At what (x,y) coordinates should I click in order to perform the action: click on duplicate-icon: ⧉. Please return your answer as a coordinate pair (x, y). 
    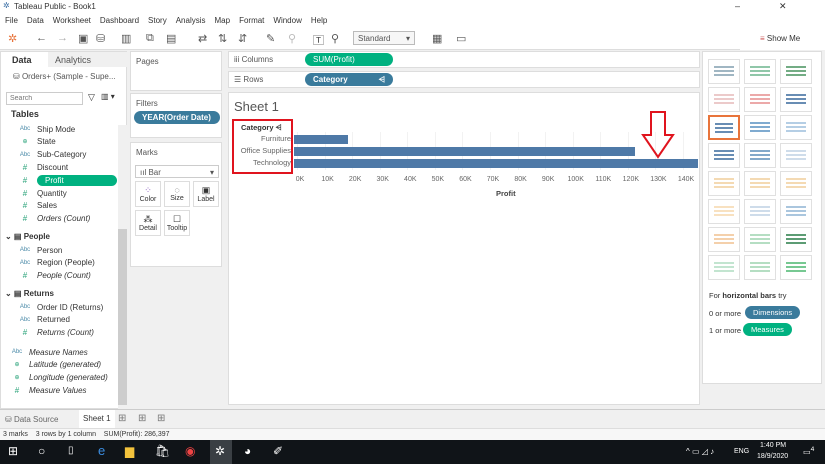
    Looking at the image, I should click on (150, 38).